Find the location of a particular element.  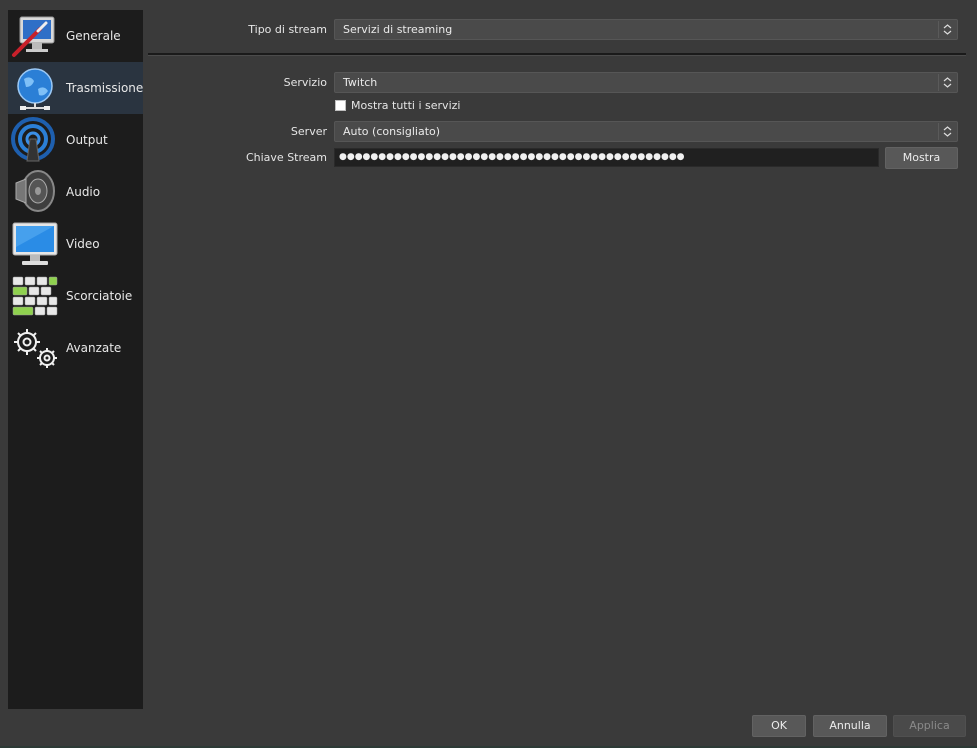

stream-type-label: Tipo di stream is located at coordinates (287, 29).